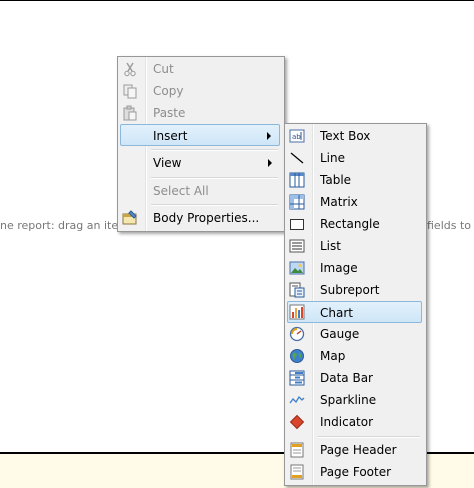 This screenshot has height=488, width=474. I want to click on insert-item-label: Line, so click(333, 158).